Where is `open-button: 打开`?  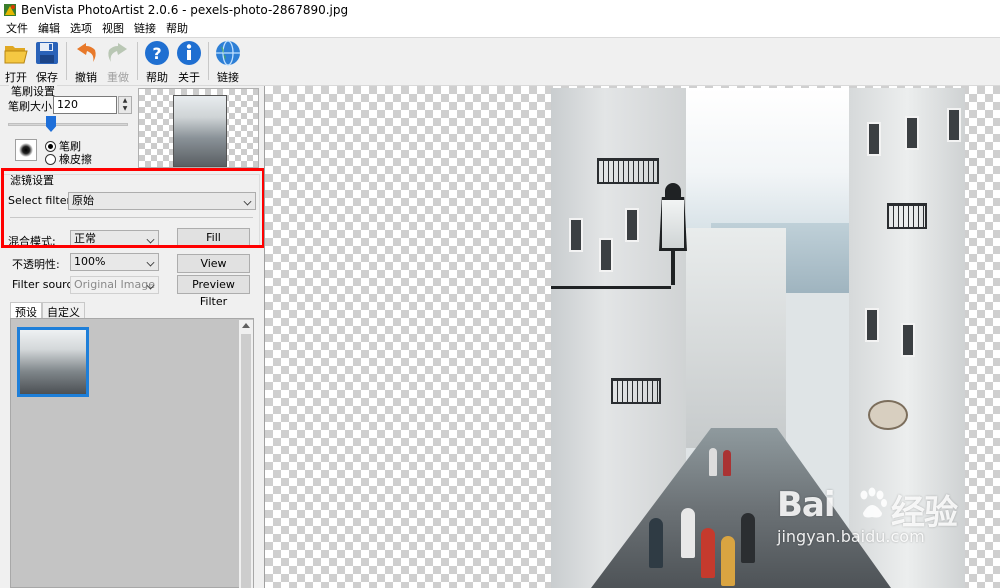
open-button: 打开 is located at coordinates (16, 62).